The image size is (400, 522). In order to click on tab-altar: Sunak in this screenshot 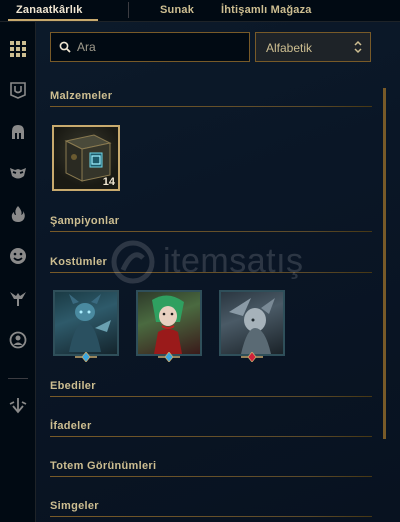, I will do `click(177, 10)`.